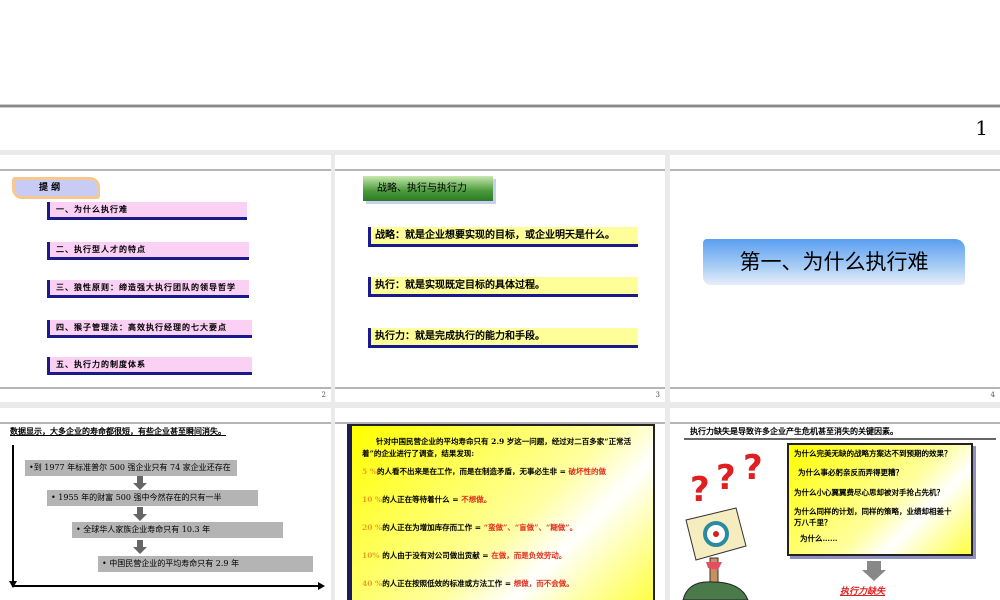 This screenshot has width=1000, height=600. Describe the element at coordinates (323, 395) in the screenshot. I see `page-number: 2` at that location.